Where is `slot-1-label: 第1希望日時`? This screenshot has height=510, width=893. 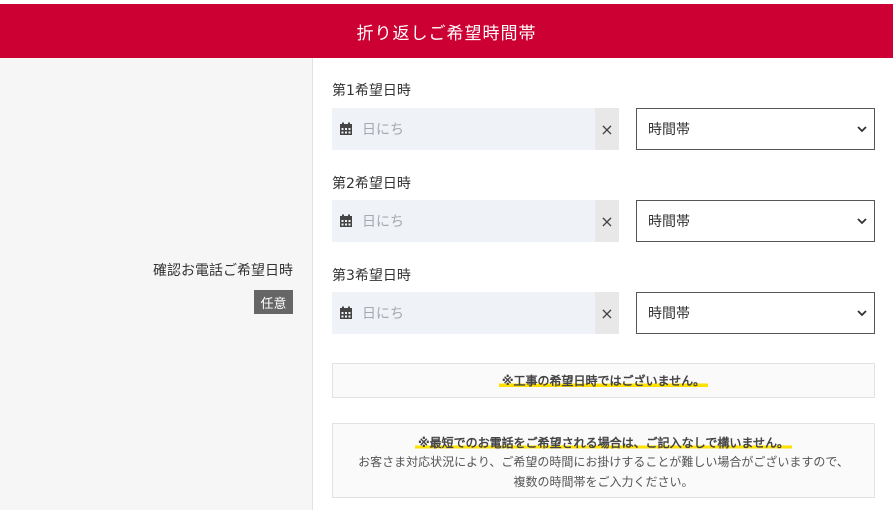 slot-1-label: 第1希望日時 is located at coordinates (371, 91).